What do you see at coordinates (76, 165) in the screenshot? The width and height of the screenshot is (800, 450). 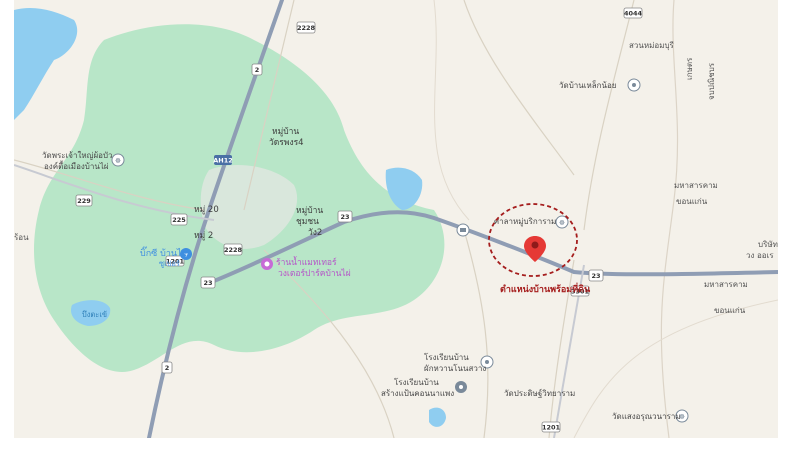 I see `temple-label: องค์ตื้อเมืองบ้านไผ่` at bounding box center [76, 165].